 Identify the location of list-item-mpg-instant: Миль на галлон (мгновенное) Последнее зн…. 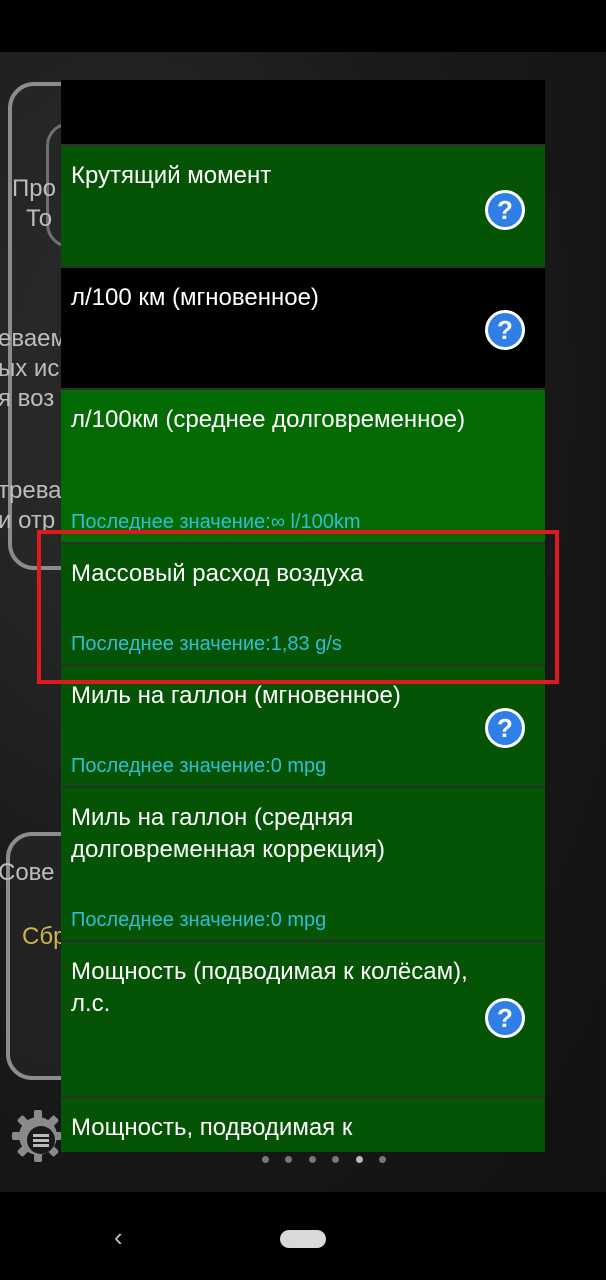
(303, 727).